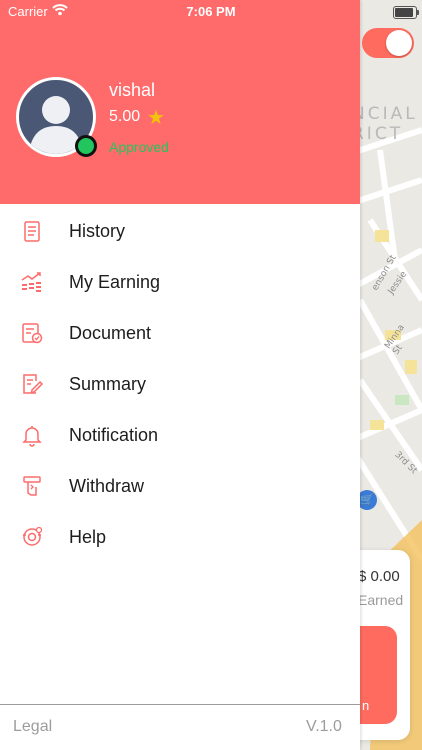 This screenshot has height=750, width=422. Describe the element at coordinates (180, 334) in the screenshot. I see `menu-item-document: Document` at that location.